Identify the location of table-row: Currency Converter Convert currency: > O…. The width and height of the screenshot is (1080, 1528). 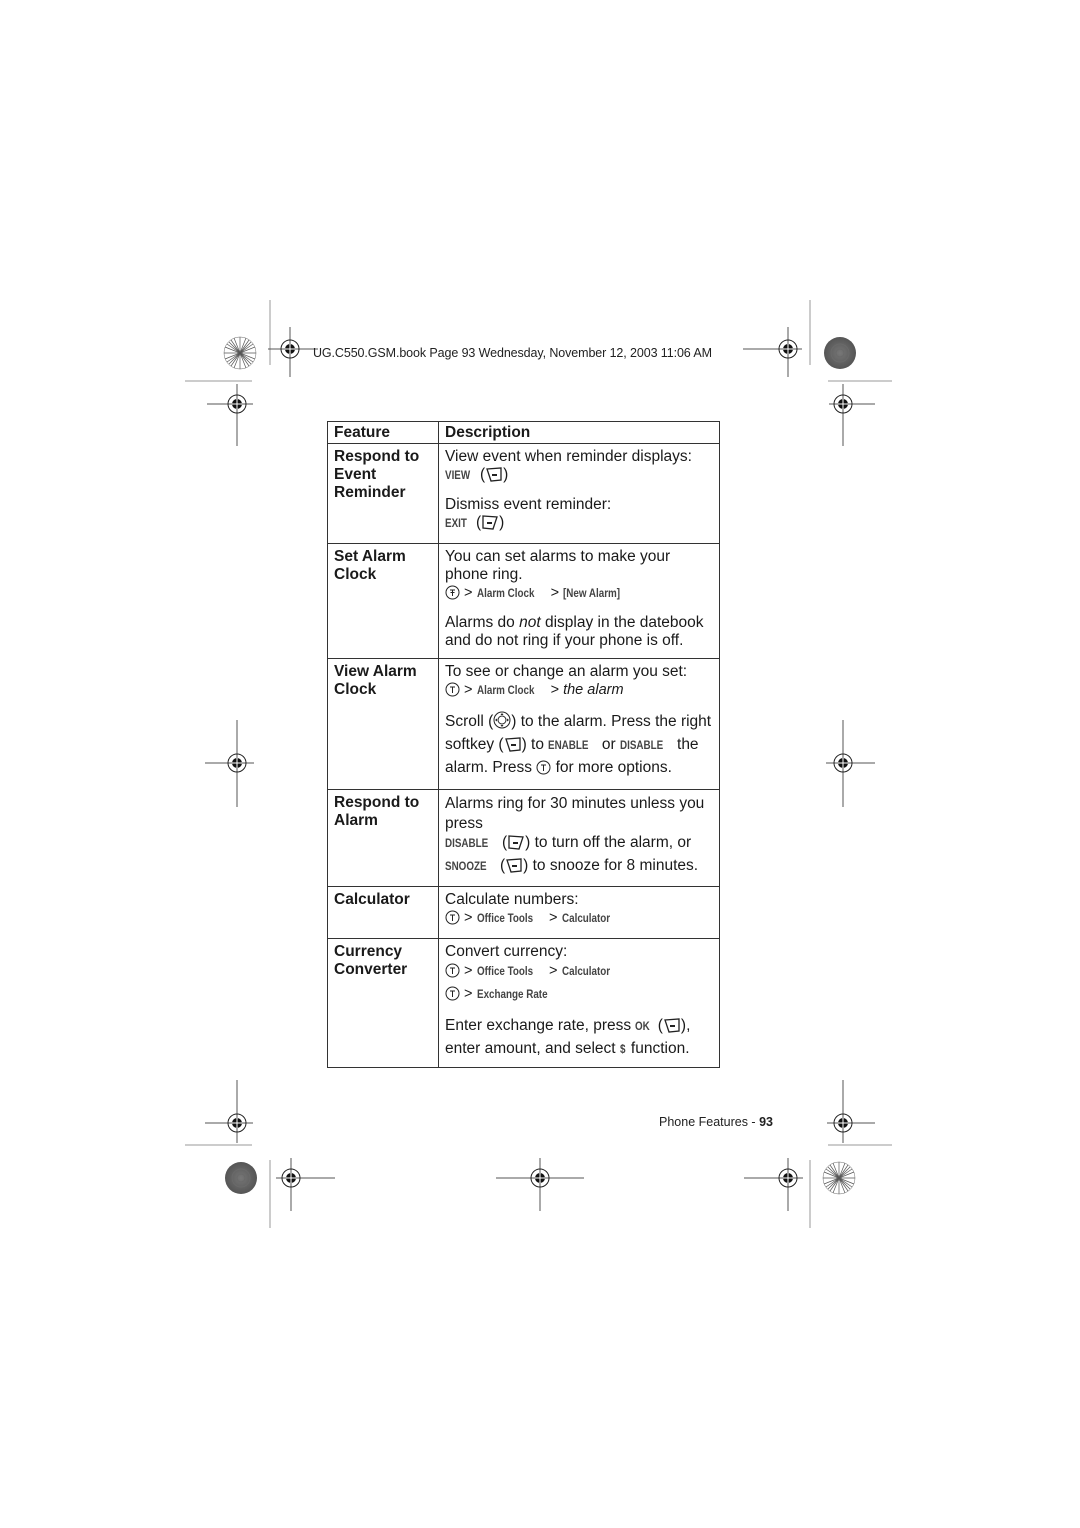
(523, 1003).